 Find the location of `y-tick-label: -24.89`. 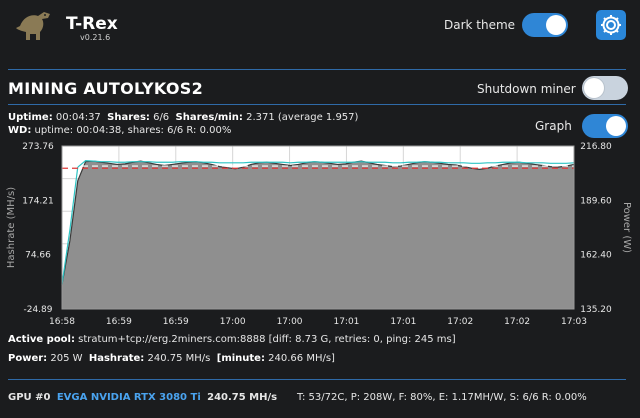

y-tick-label: -24.89 is located at coordinates (37, 310).